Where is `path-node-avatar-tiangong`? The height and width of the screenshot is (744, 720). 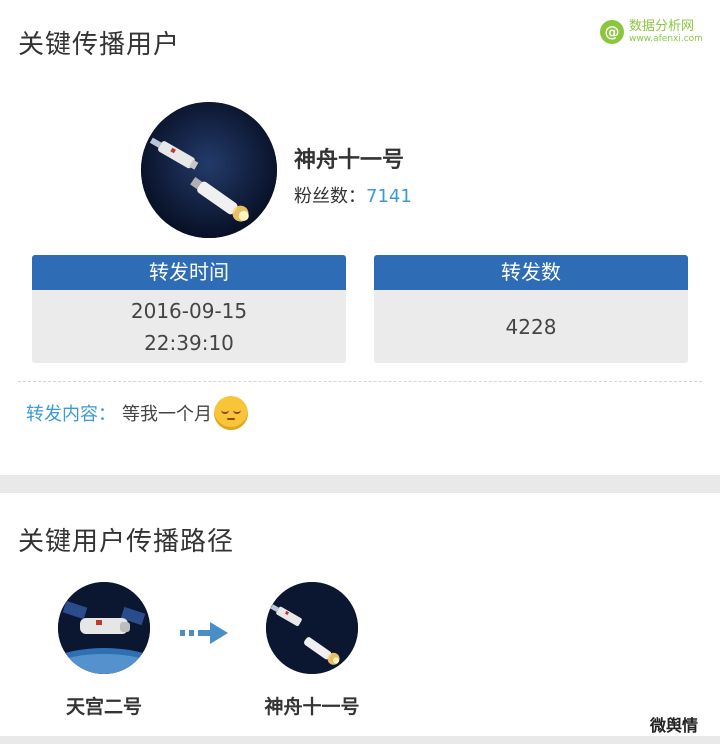 path-node-avatar-tiangong is located at coordinates (104, 628).